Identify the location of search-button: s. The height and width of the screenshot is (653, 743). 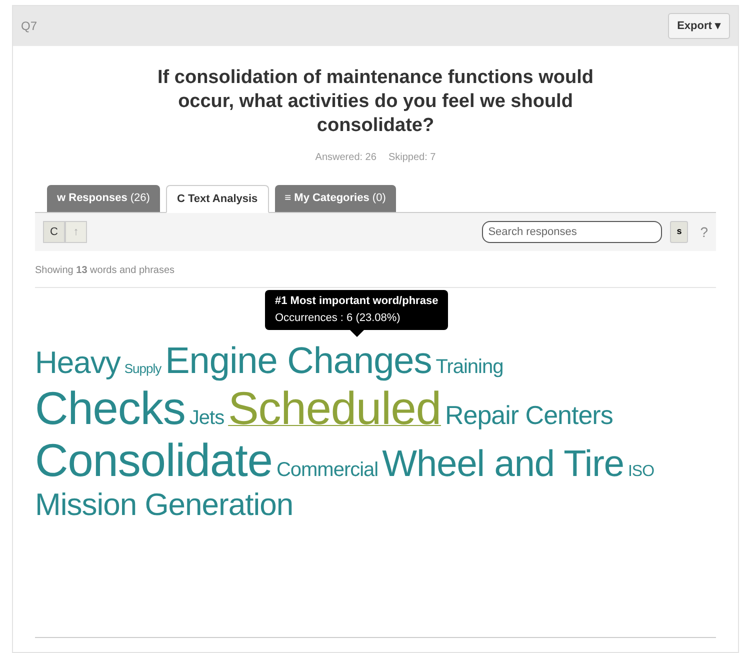
(679, 232).